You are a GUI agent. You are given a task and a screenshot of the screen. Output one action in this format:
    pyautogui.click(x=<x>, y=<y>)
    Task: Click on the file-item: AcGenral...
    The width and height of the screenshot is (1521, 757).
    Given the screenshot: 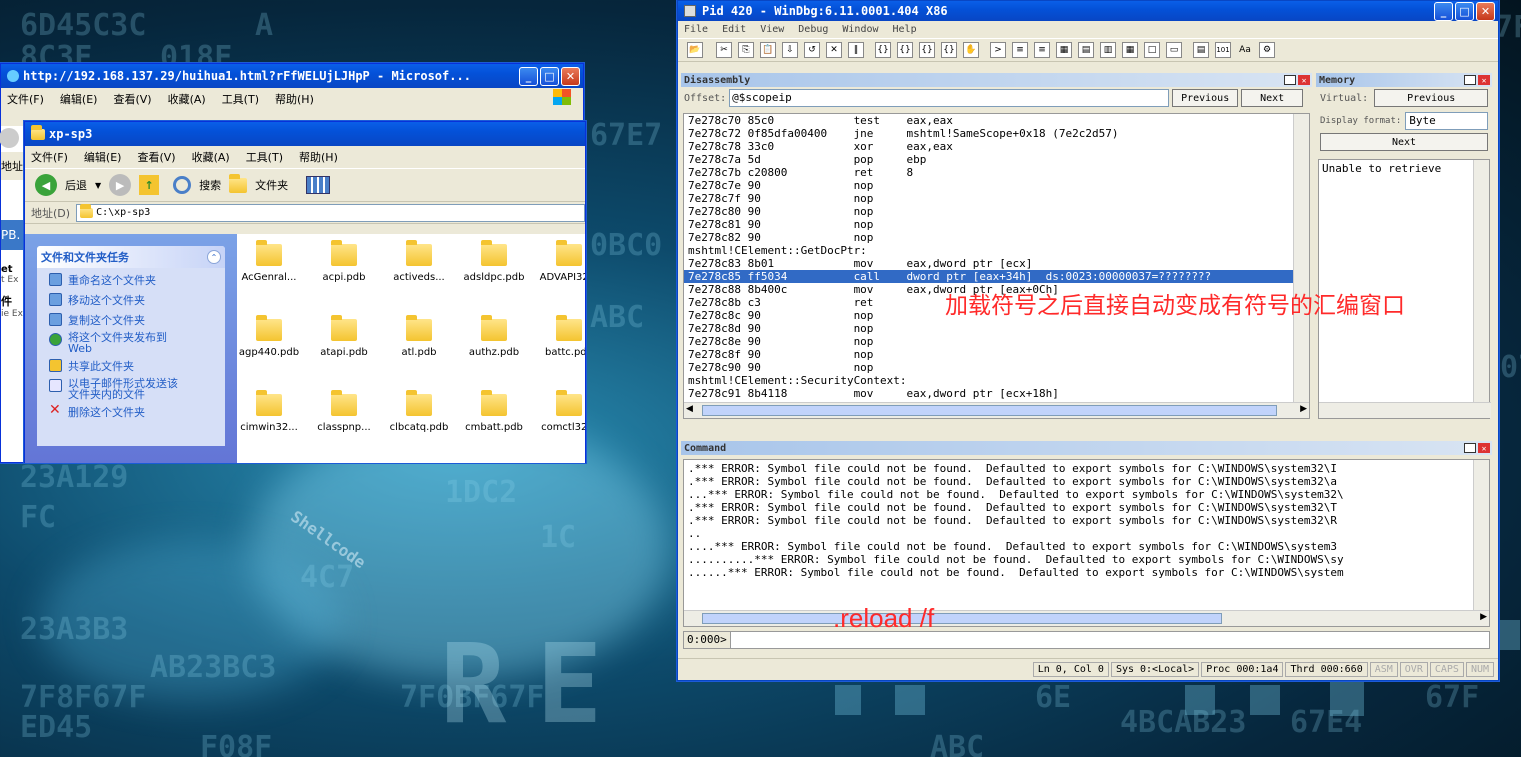 What is the action you would take?
    pyautogui.click(x=271, y=261)
    